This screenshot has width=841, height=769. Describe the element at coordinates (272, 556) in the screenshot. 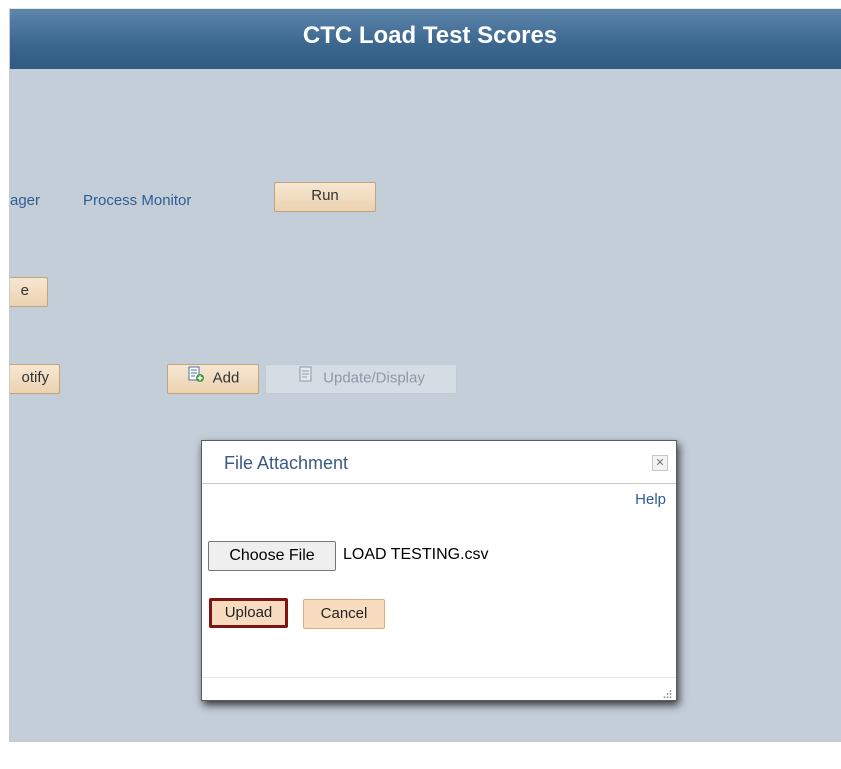

I see `choose-file-button: Choose File` at that location.